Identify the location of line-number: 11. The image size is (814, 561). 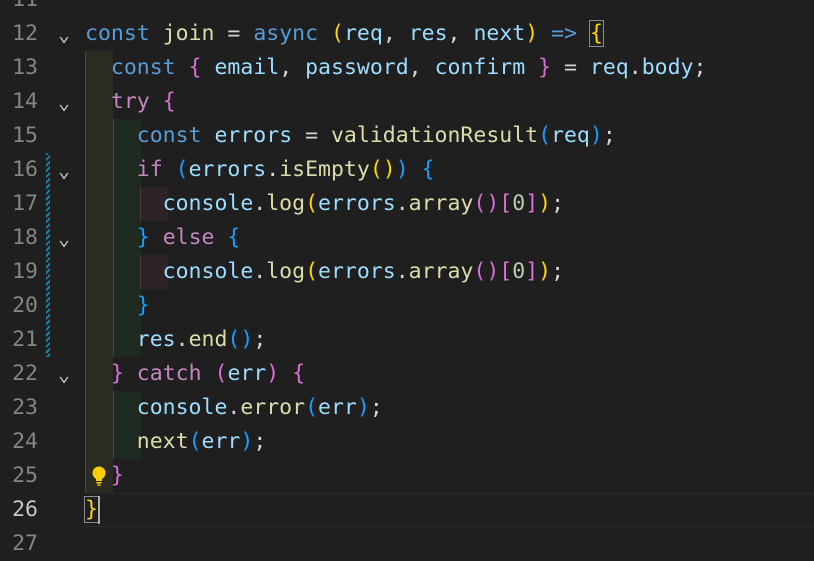
(19, 8).